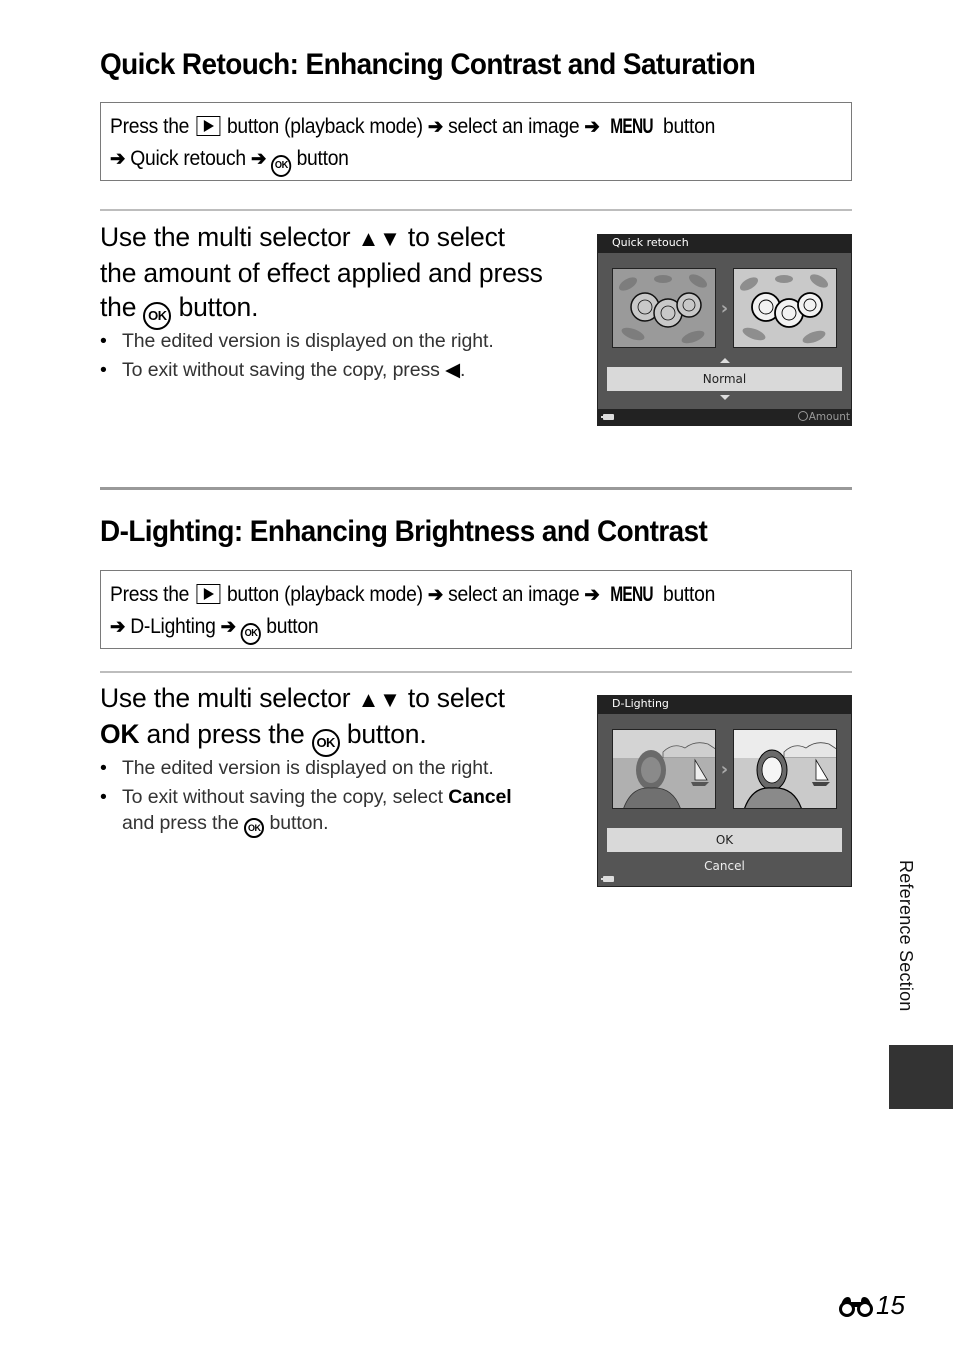 The width and height of the screenshot is (954, 1345). What do you see at coordinates (118, 307) in the screenshot?
I see `step-text: the` at bounding box center [118, 307].